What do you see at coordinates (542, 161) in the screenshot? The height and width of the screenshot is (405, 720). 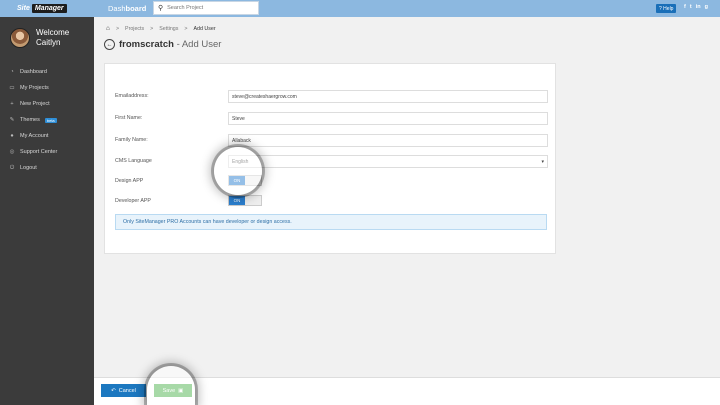 I see `caret-down-icon: ▾` at bounding box center [542, 161].